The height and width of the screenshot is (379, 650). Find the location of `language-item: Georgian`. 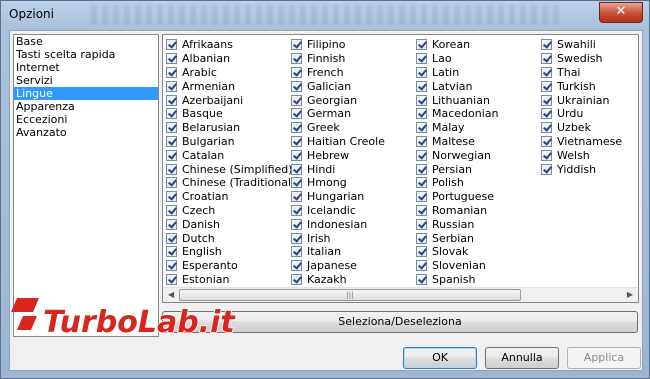

language-item: Georgian is located at coordinates (338, 100).